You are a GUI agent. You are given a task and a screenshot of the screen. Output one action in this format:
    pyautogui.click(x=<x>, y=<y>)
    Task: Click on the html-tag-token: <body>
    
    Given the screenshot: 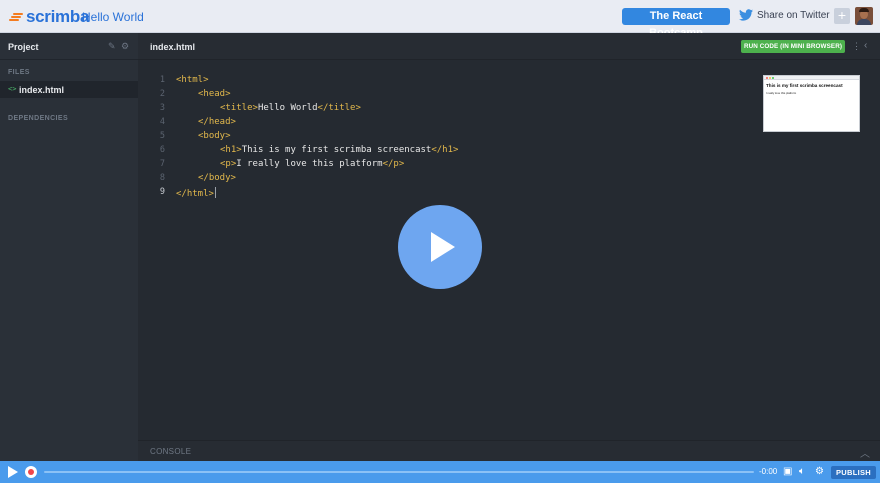 What is the action you would take?
    pyautogui.click(x=214, y=136)
    